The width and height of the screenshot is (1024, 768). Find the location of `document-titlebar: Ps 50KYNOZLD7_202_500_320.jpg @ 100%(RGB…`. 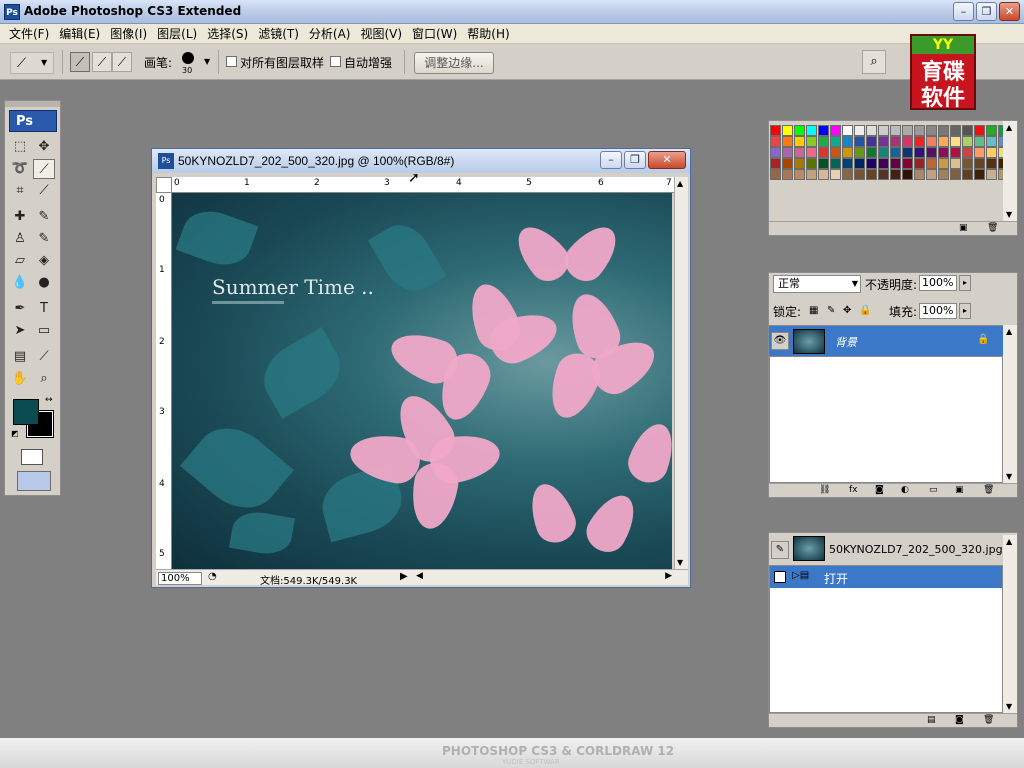

document-titlebar: Ps 50KYNOZLD7_202_500_320.jpg @ 100%(RGB… is located at coordinates (421, 161).